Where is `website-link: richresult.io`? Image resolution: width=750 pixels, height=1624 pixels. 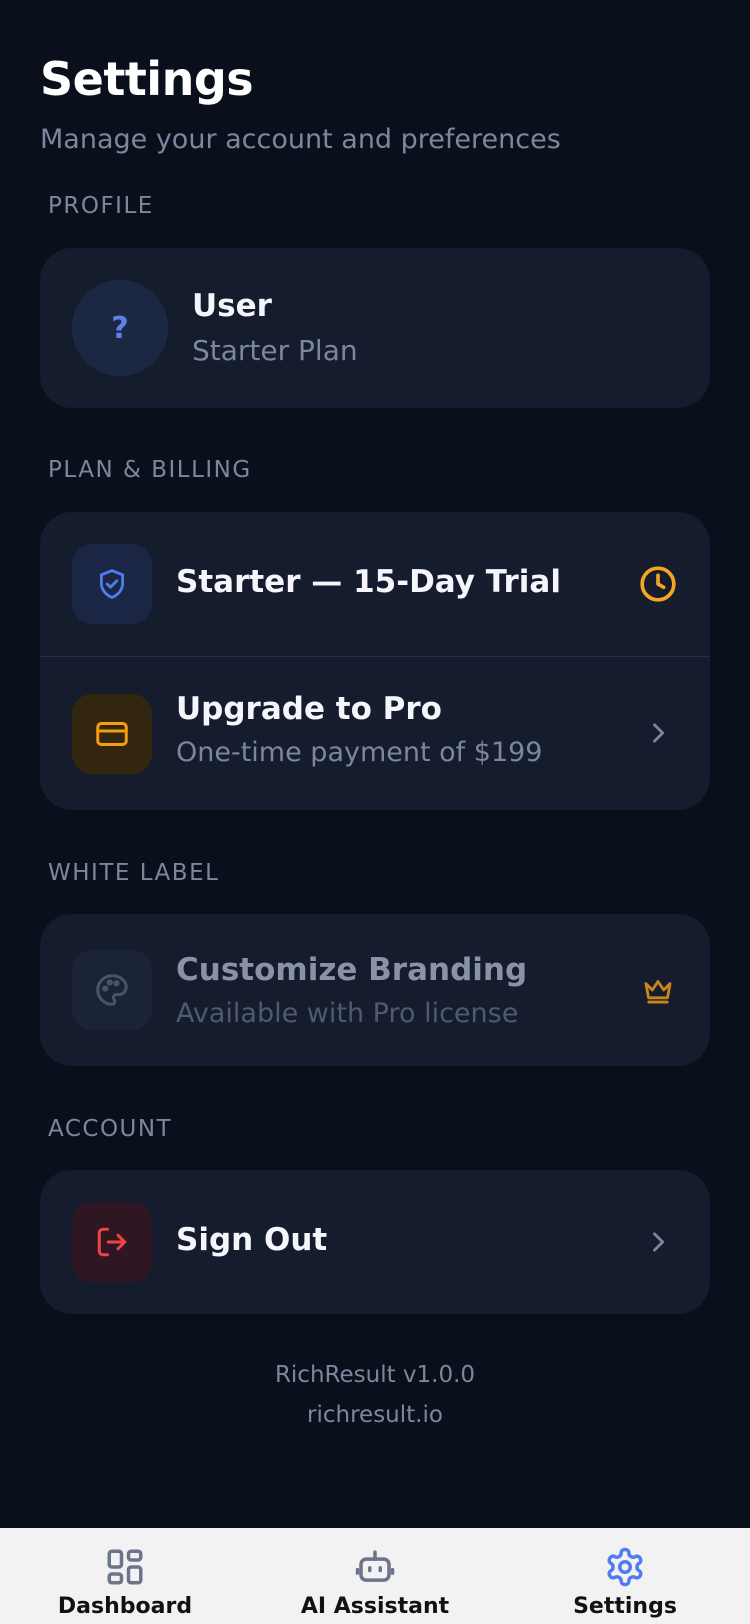 website-link: richresult.io is located at coordinates (375, 1415).